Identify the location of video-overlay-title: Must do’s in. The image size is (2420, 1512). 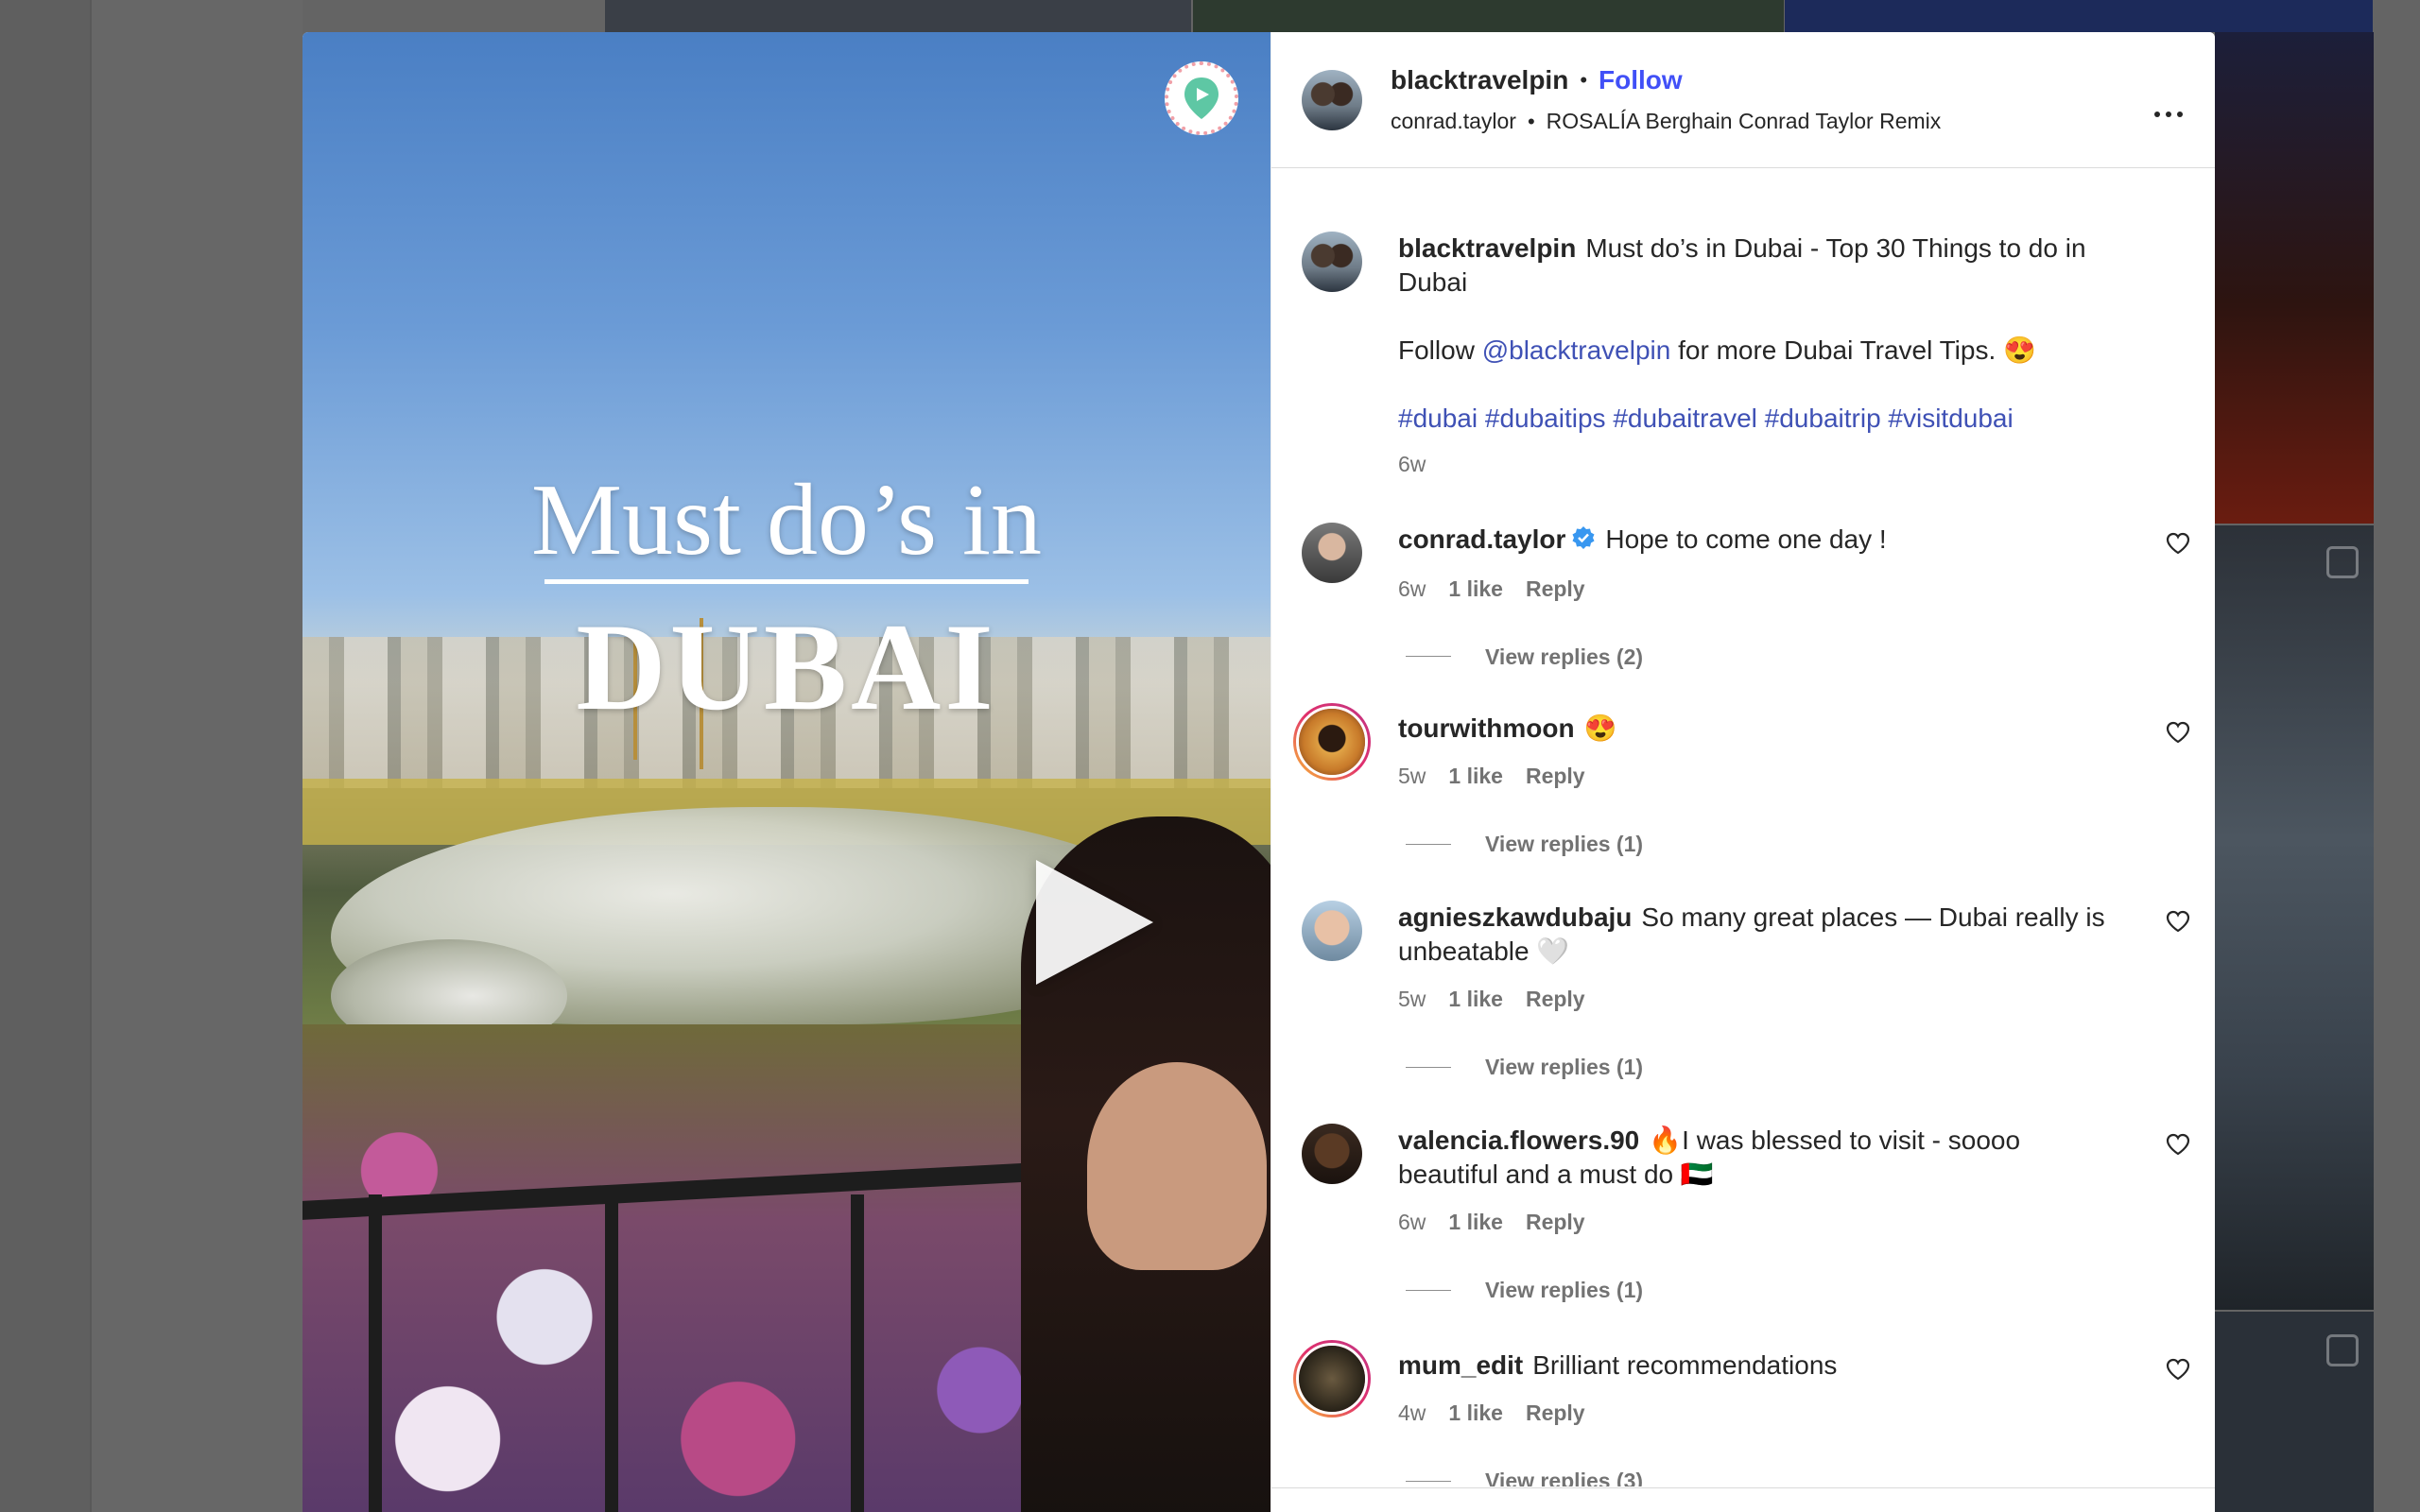
(786, 520).